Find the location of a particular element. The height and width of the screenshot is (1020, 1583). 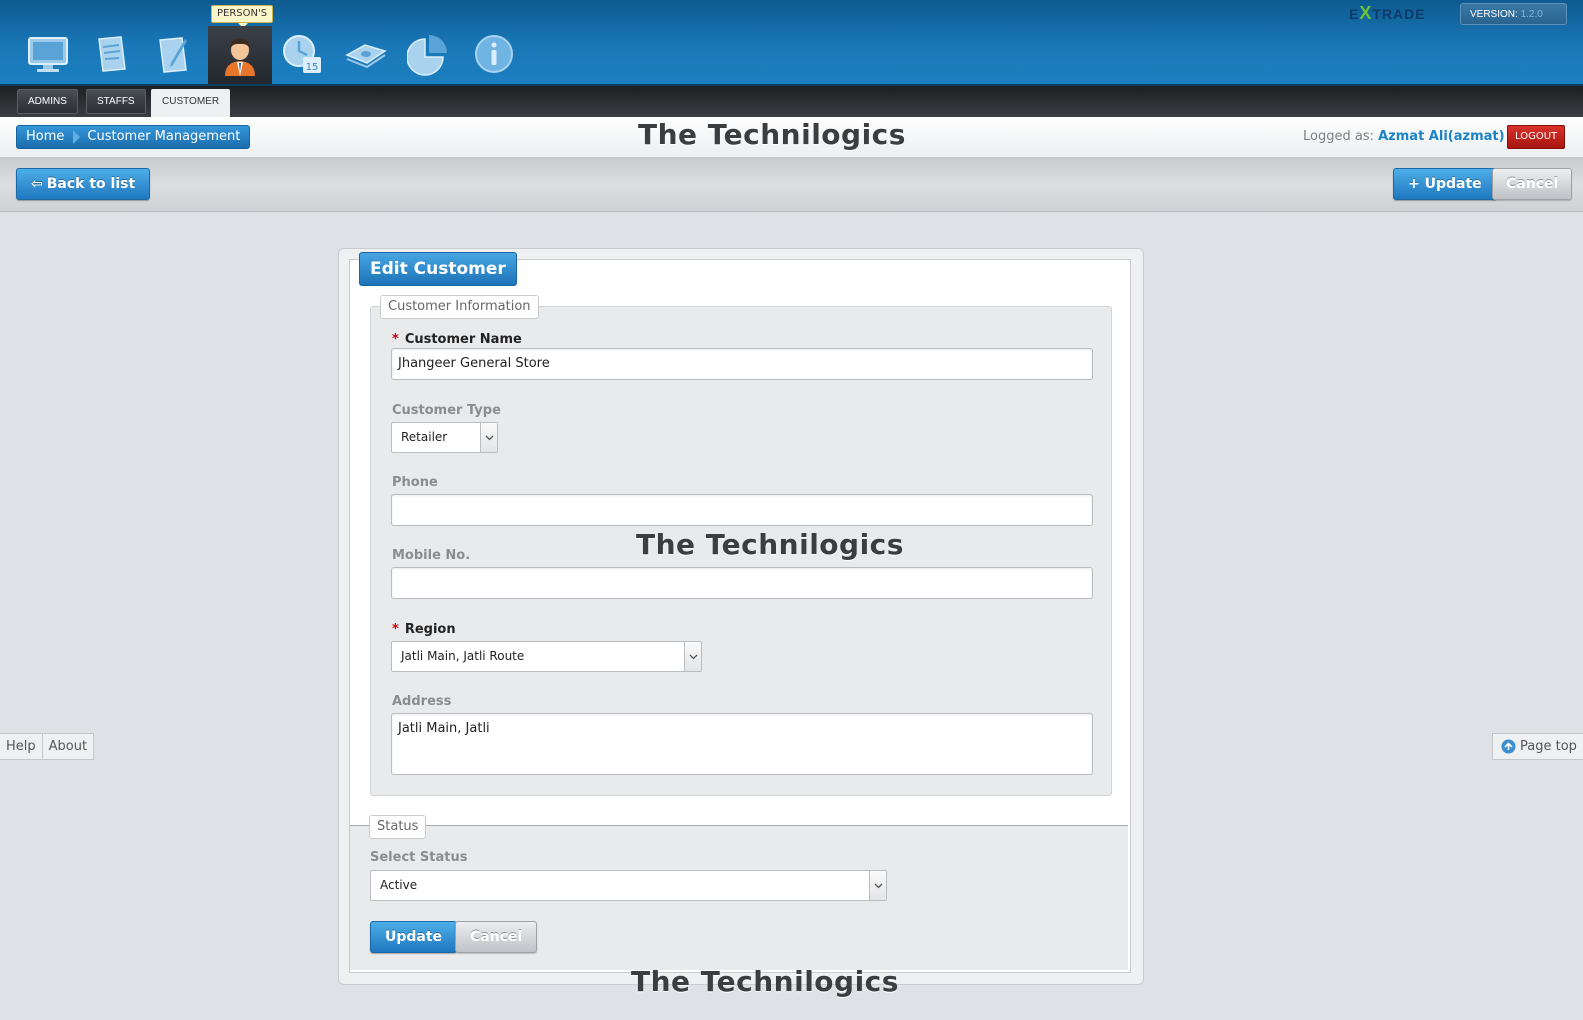

logged-as-label: Logged as: is located at coordinates (1338, 136).